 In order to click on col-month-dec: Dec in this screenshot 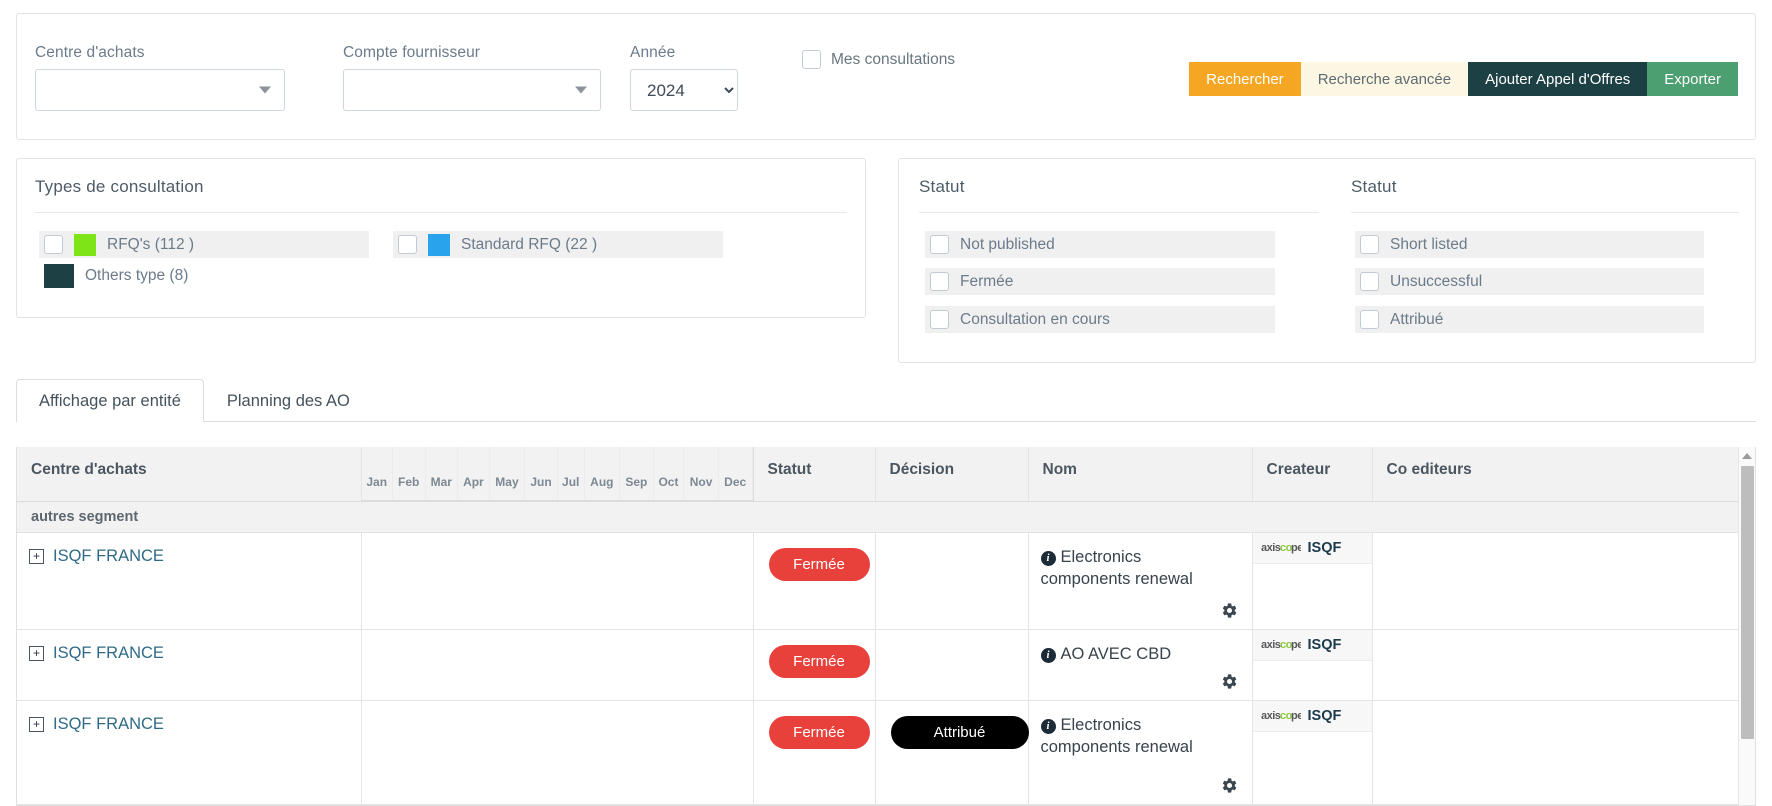, I will do `click(735, 474)`.